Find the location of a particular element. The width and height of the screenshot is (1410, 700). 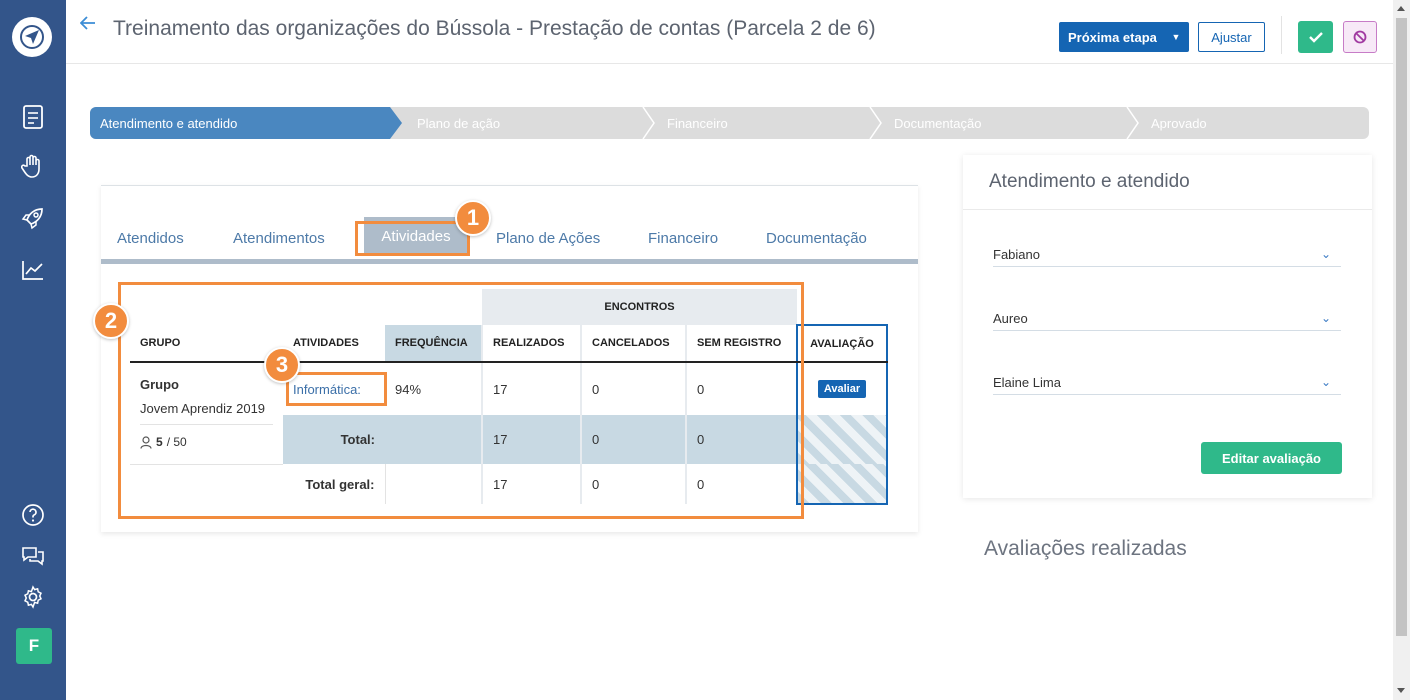

caret-down-icon: ▼ is located at coordinates (1176, 37).